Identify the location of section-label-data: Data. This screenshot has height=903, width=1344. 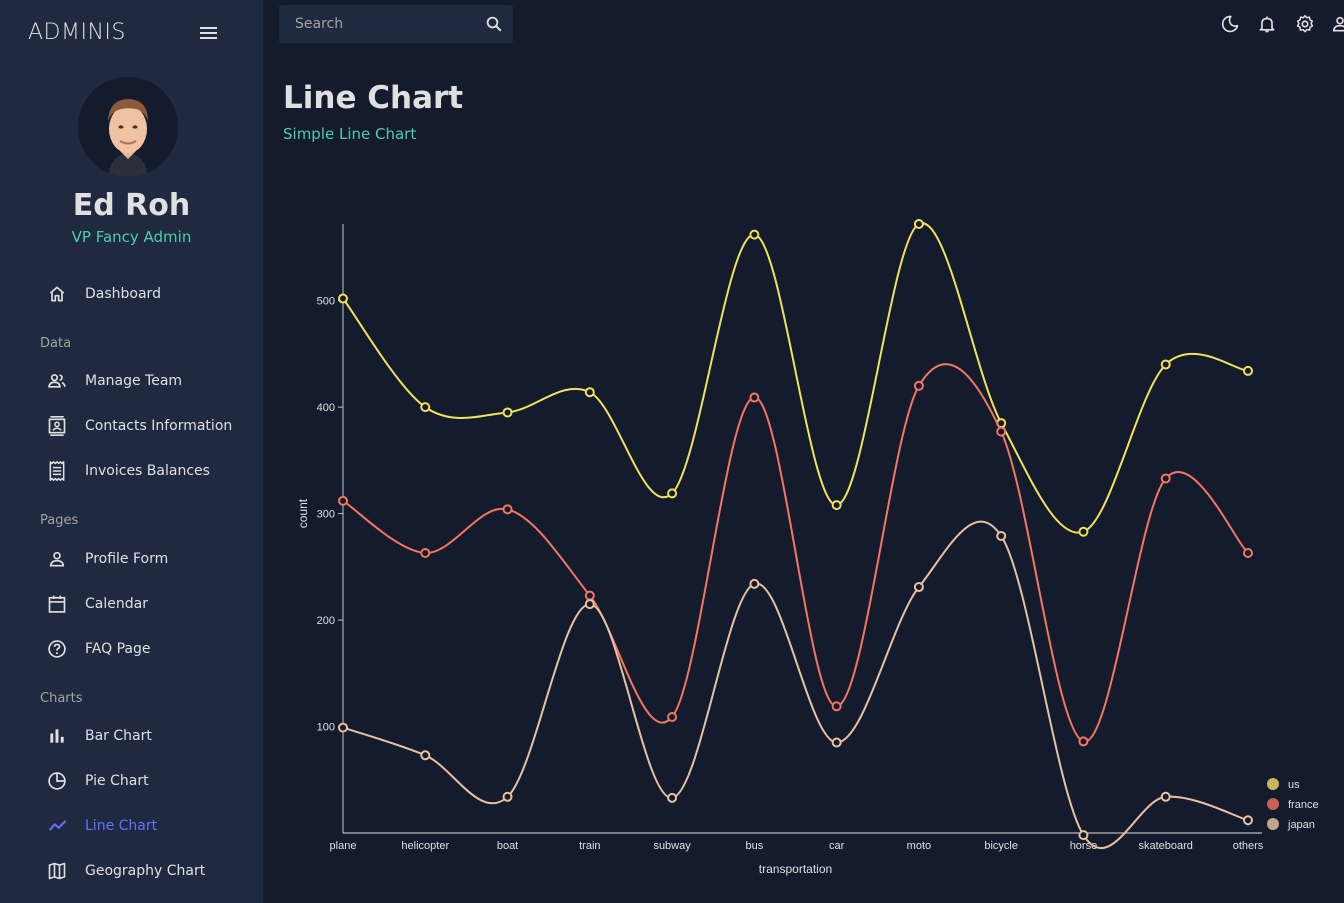
(56, 343).